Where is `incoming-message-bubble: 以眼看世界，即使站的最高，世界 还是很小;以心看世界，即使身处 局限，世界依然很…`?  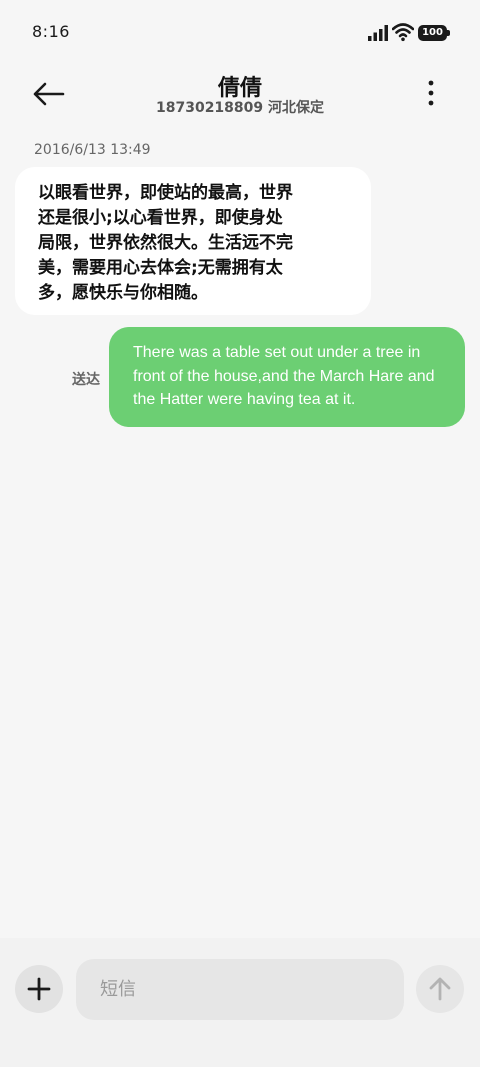
incoming-message-bubble: 以眼看世界，即使站的最高，世界 还是很小;以心看世界，即使身处 局限，世界依然很… is located at coordinates (193, 241).